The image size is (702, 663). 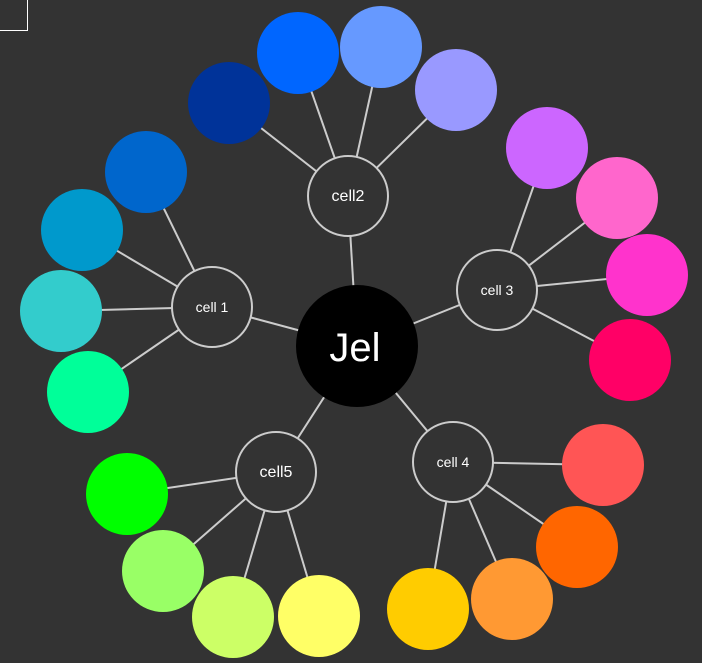 I want to click on hub-label-cell2: cell2, so click(x=348, y=196).